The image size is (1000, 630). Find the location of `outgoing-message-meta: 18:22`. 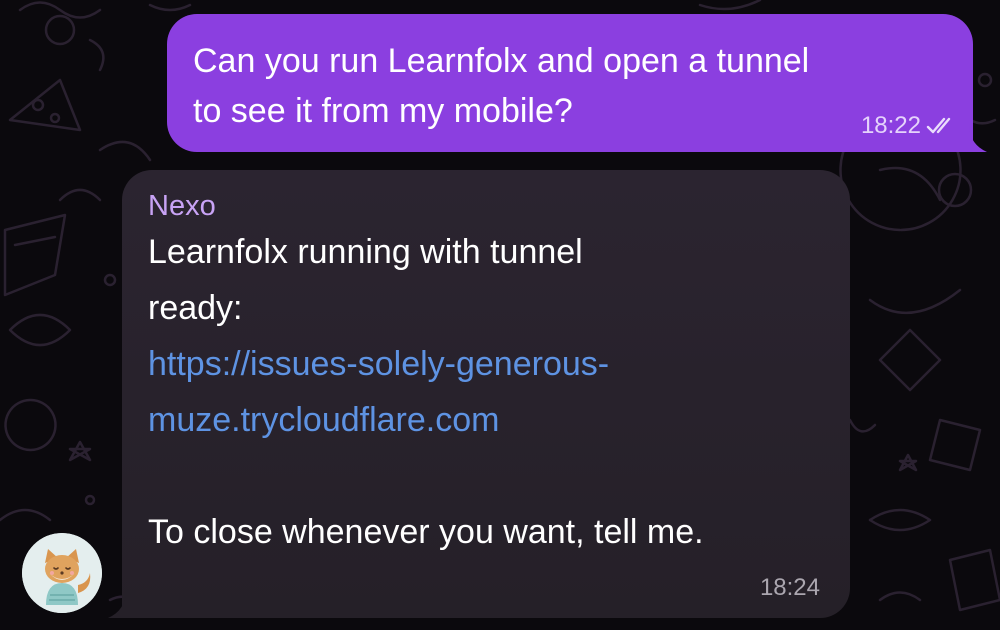

outgoing-message-meta: 18:22 is located at coordinates (908, 126).